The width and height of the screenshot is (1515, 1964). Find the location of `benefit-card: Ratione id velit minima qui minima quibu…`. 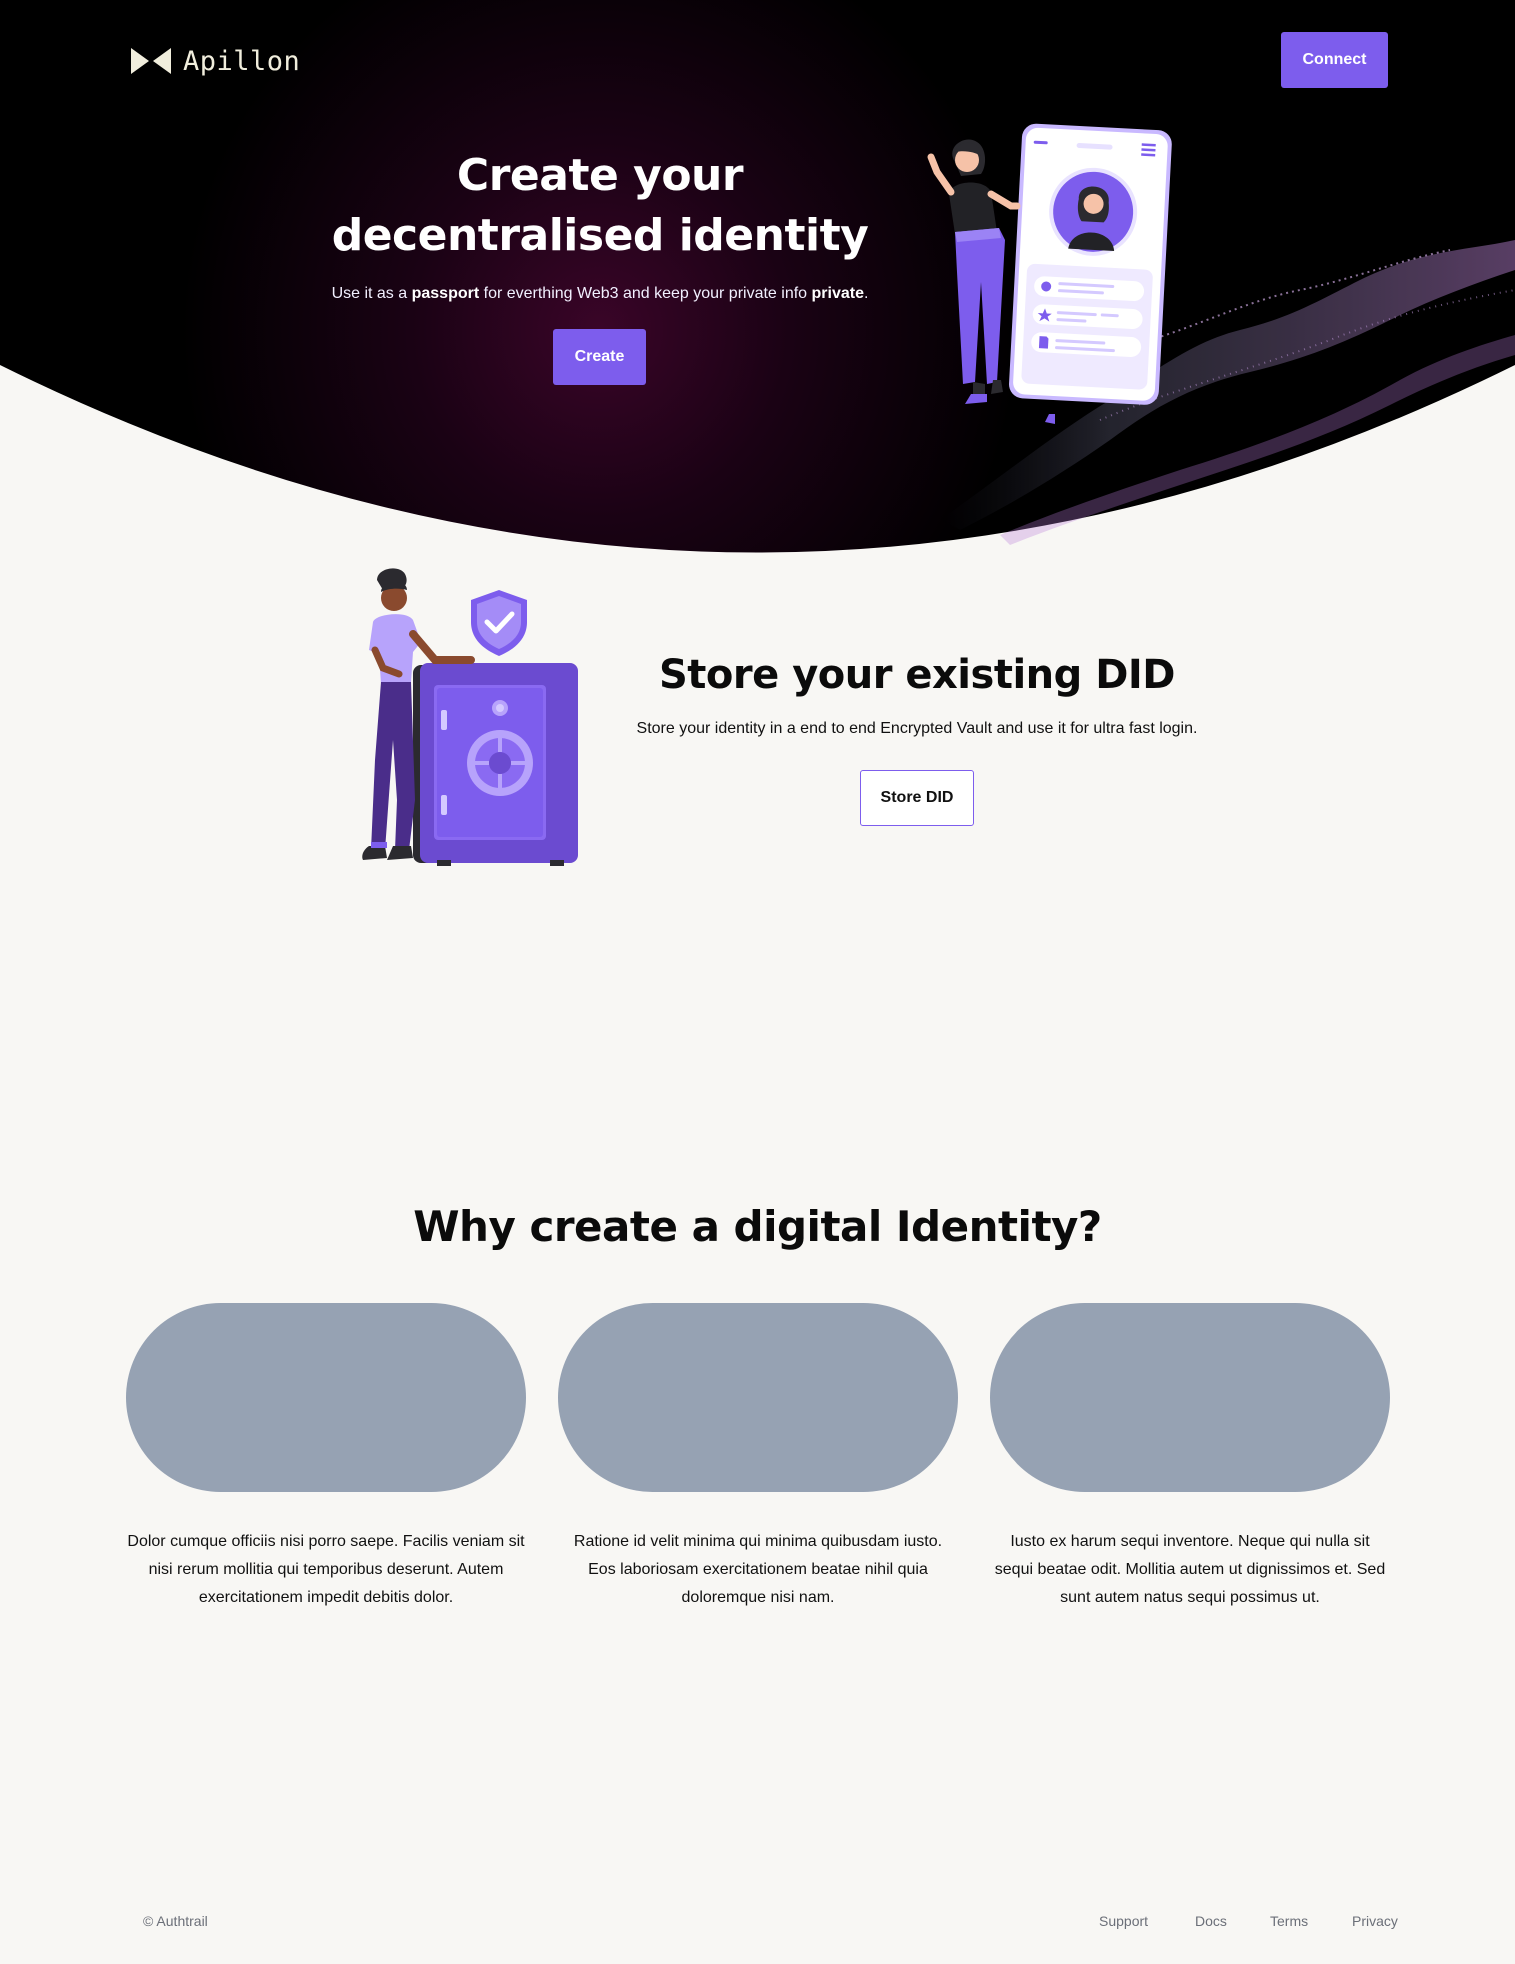

benefit-card: Ratione id velit minima qui minima quibu… is located at coordinates (758, 1457).